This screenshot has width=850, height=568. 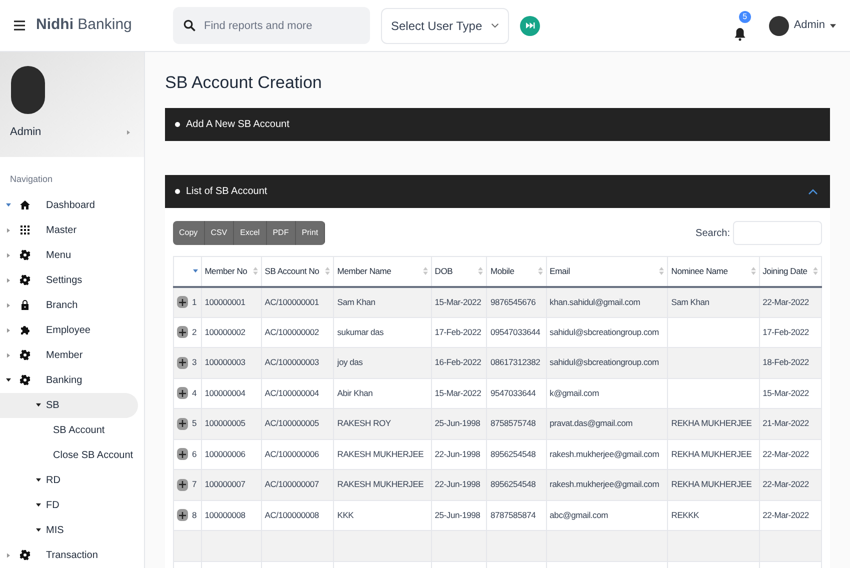 What do you see at coordinates (516, 485) in the screenshot?
I see `table-cell: 8956254548` at bounding box center [516, 485].